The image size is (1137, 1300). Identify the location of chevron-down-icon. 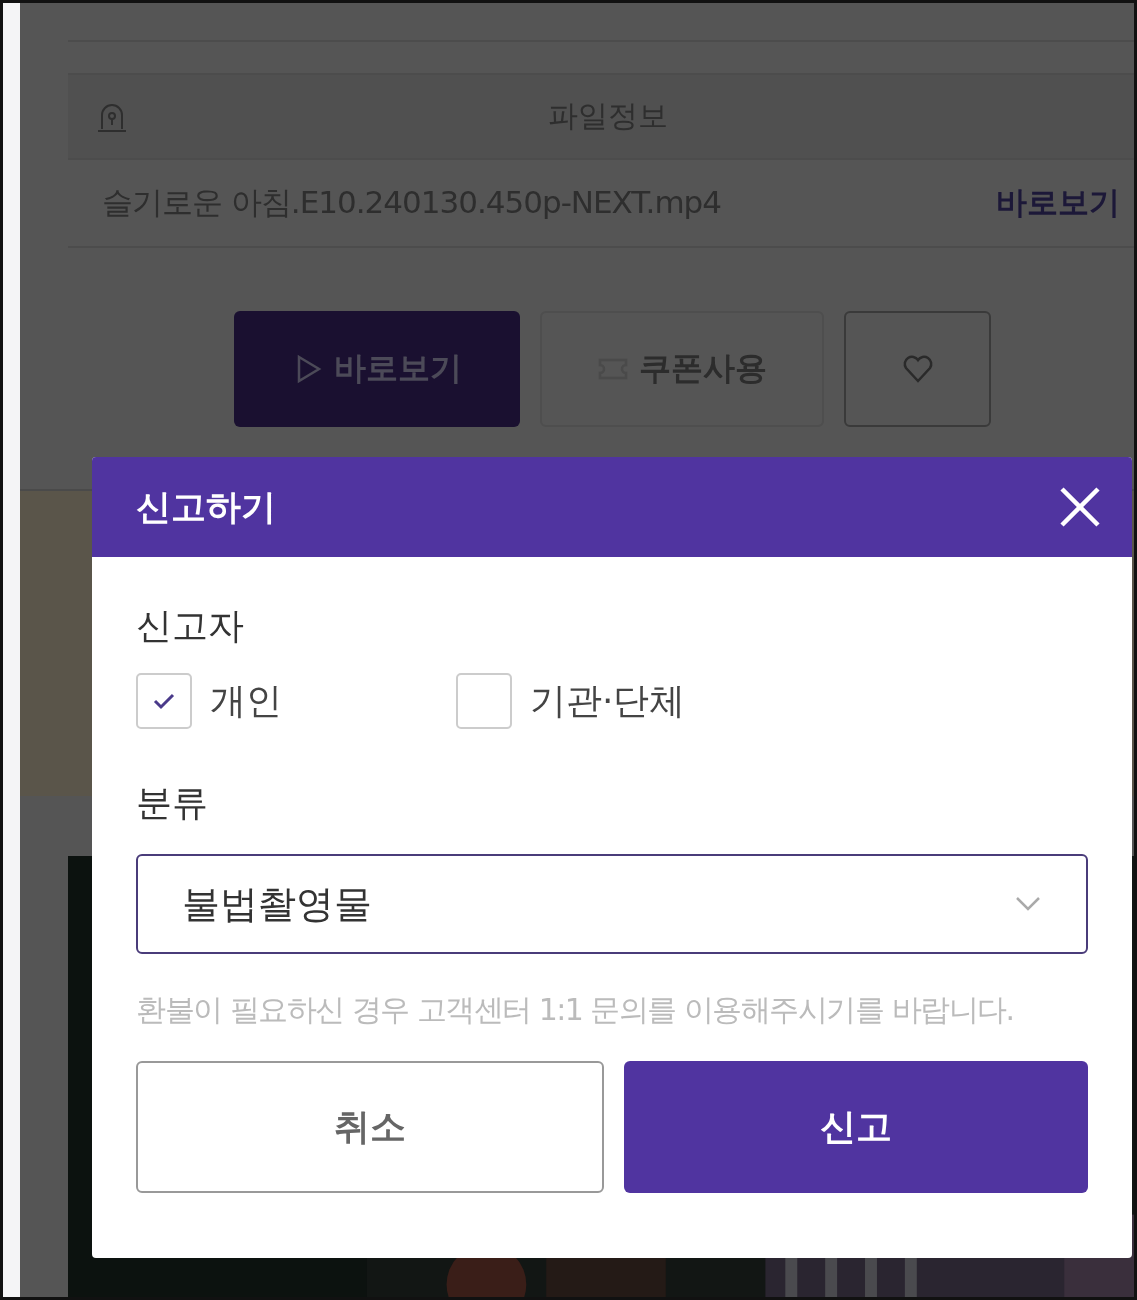
(1028, 904).